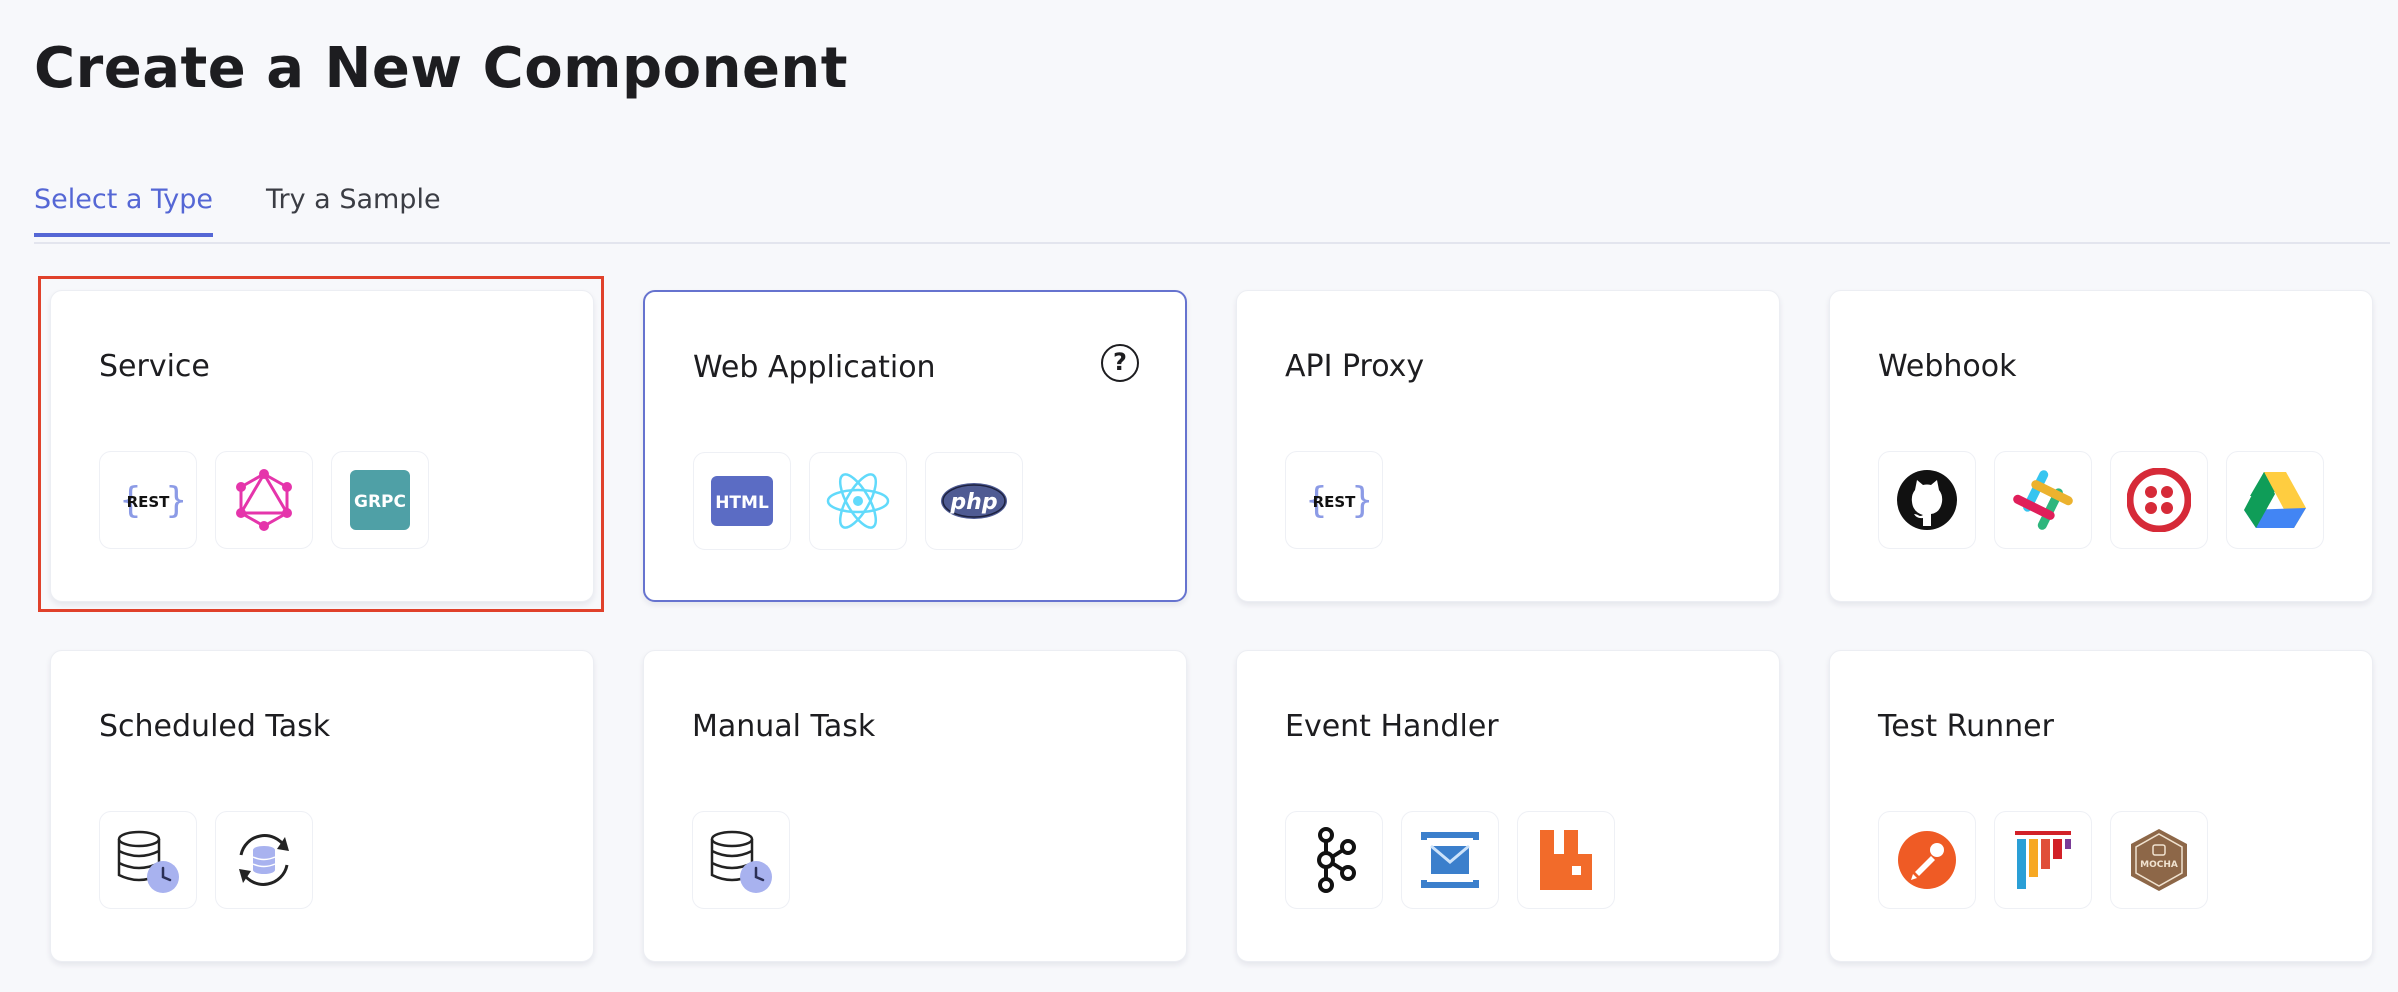  Describe the element at coordinates (1927, 860) in the screenshot. I see `postman-icon` at that location.